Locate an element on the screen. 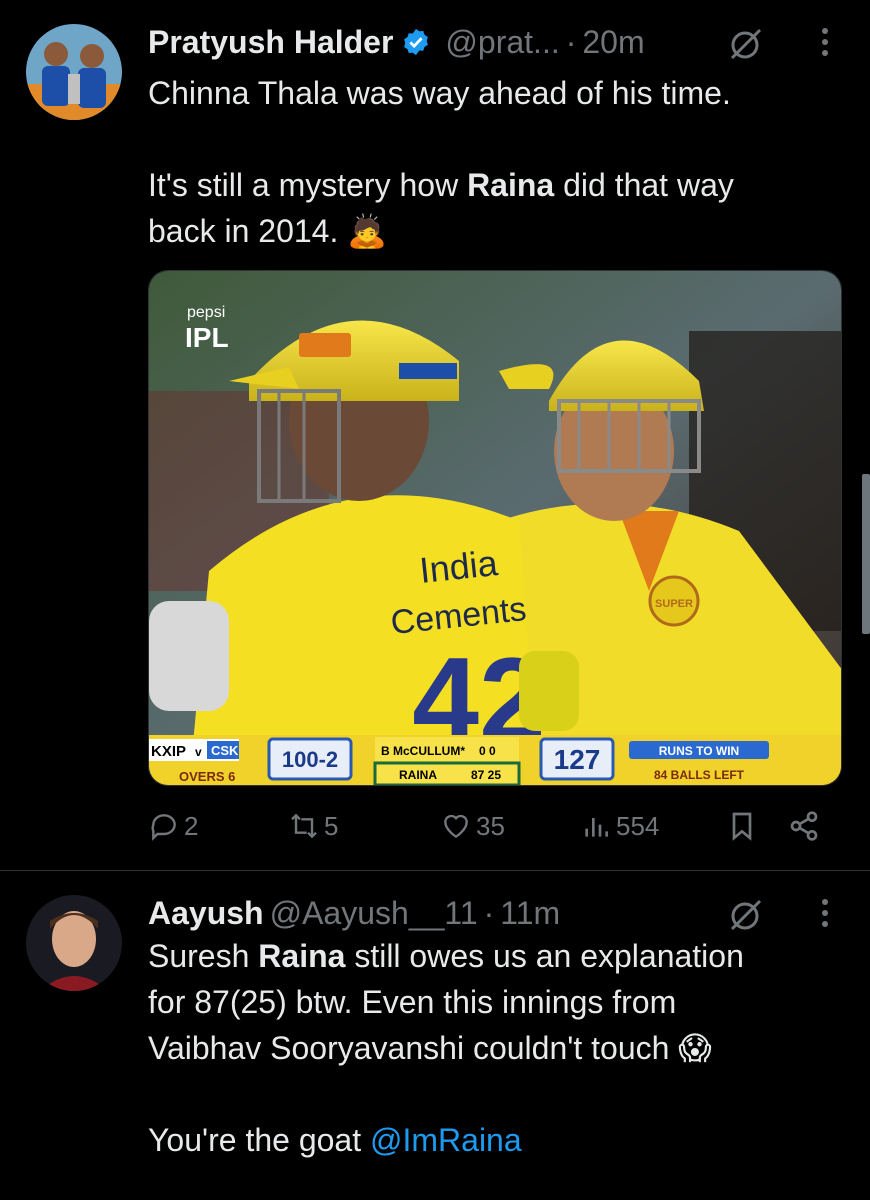 This screenshot has width=870, height=1200. reply-count: 2 is located at coordinates (191, 825).